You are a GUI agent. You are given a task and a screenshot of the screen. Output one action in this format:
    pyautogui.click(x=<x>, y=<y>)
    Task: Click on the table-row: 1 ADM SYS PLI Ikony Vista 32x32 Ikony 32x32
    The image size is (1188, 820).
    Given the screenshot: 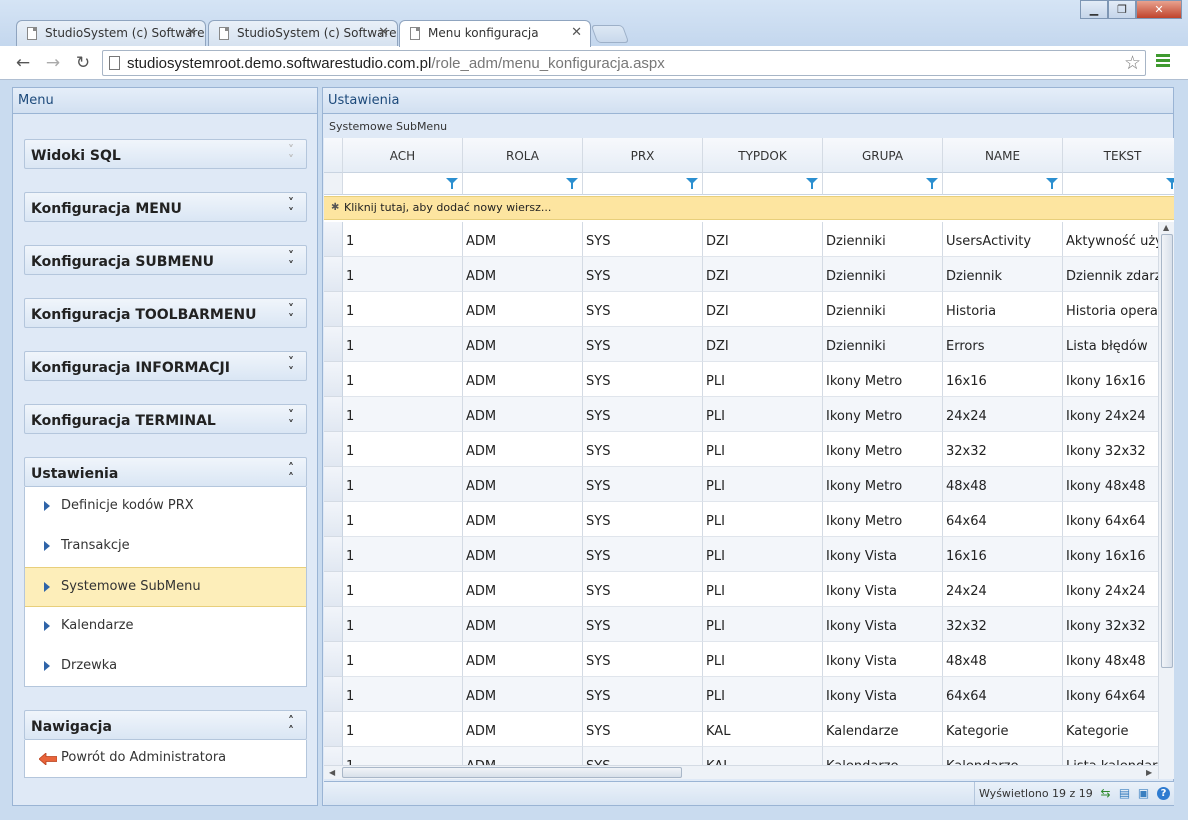 What is the action you would take?
    pyautogui.click(x=749, y=624)
    